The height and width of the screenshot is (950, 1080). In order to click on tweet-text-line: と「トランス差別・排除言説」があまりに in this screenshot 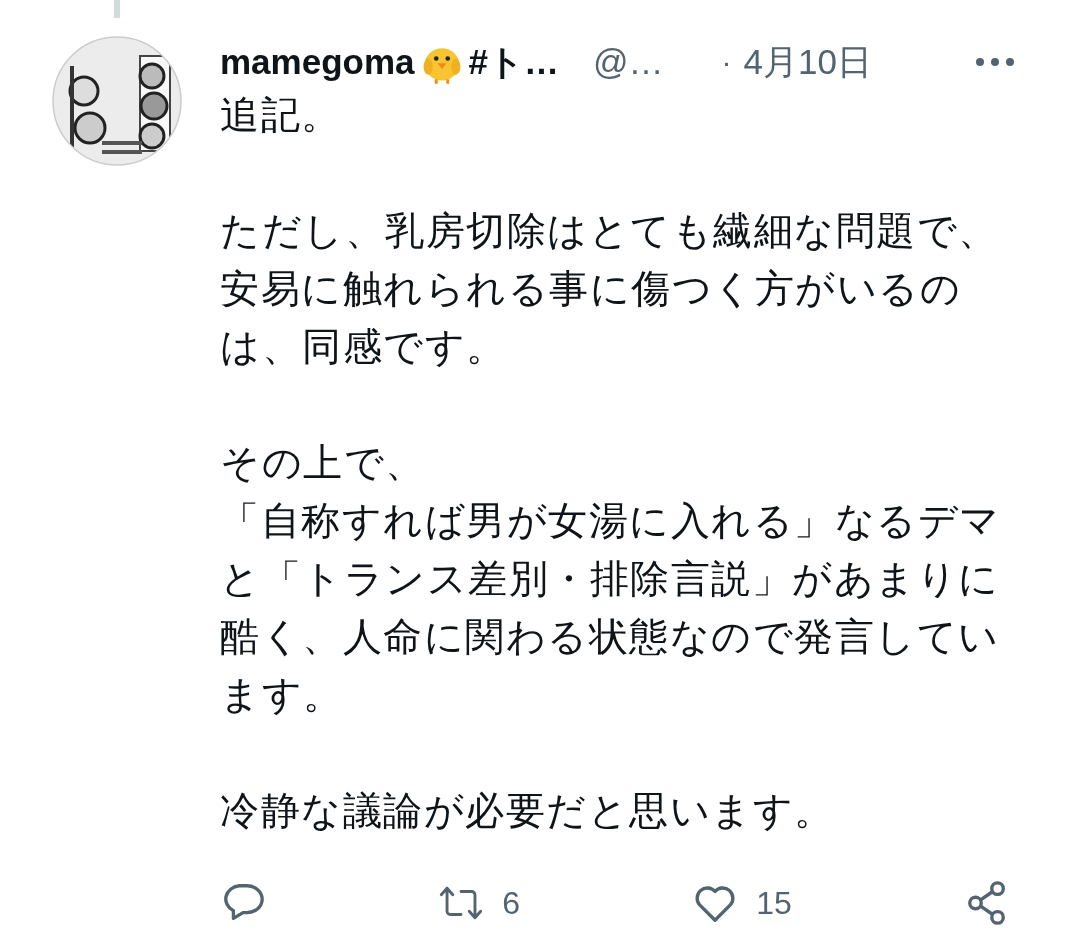, I will do `click(610, 579)`.